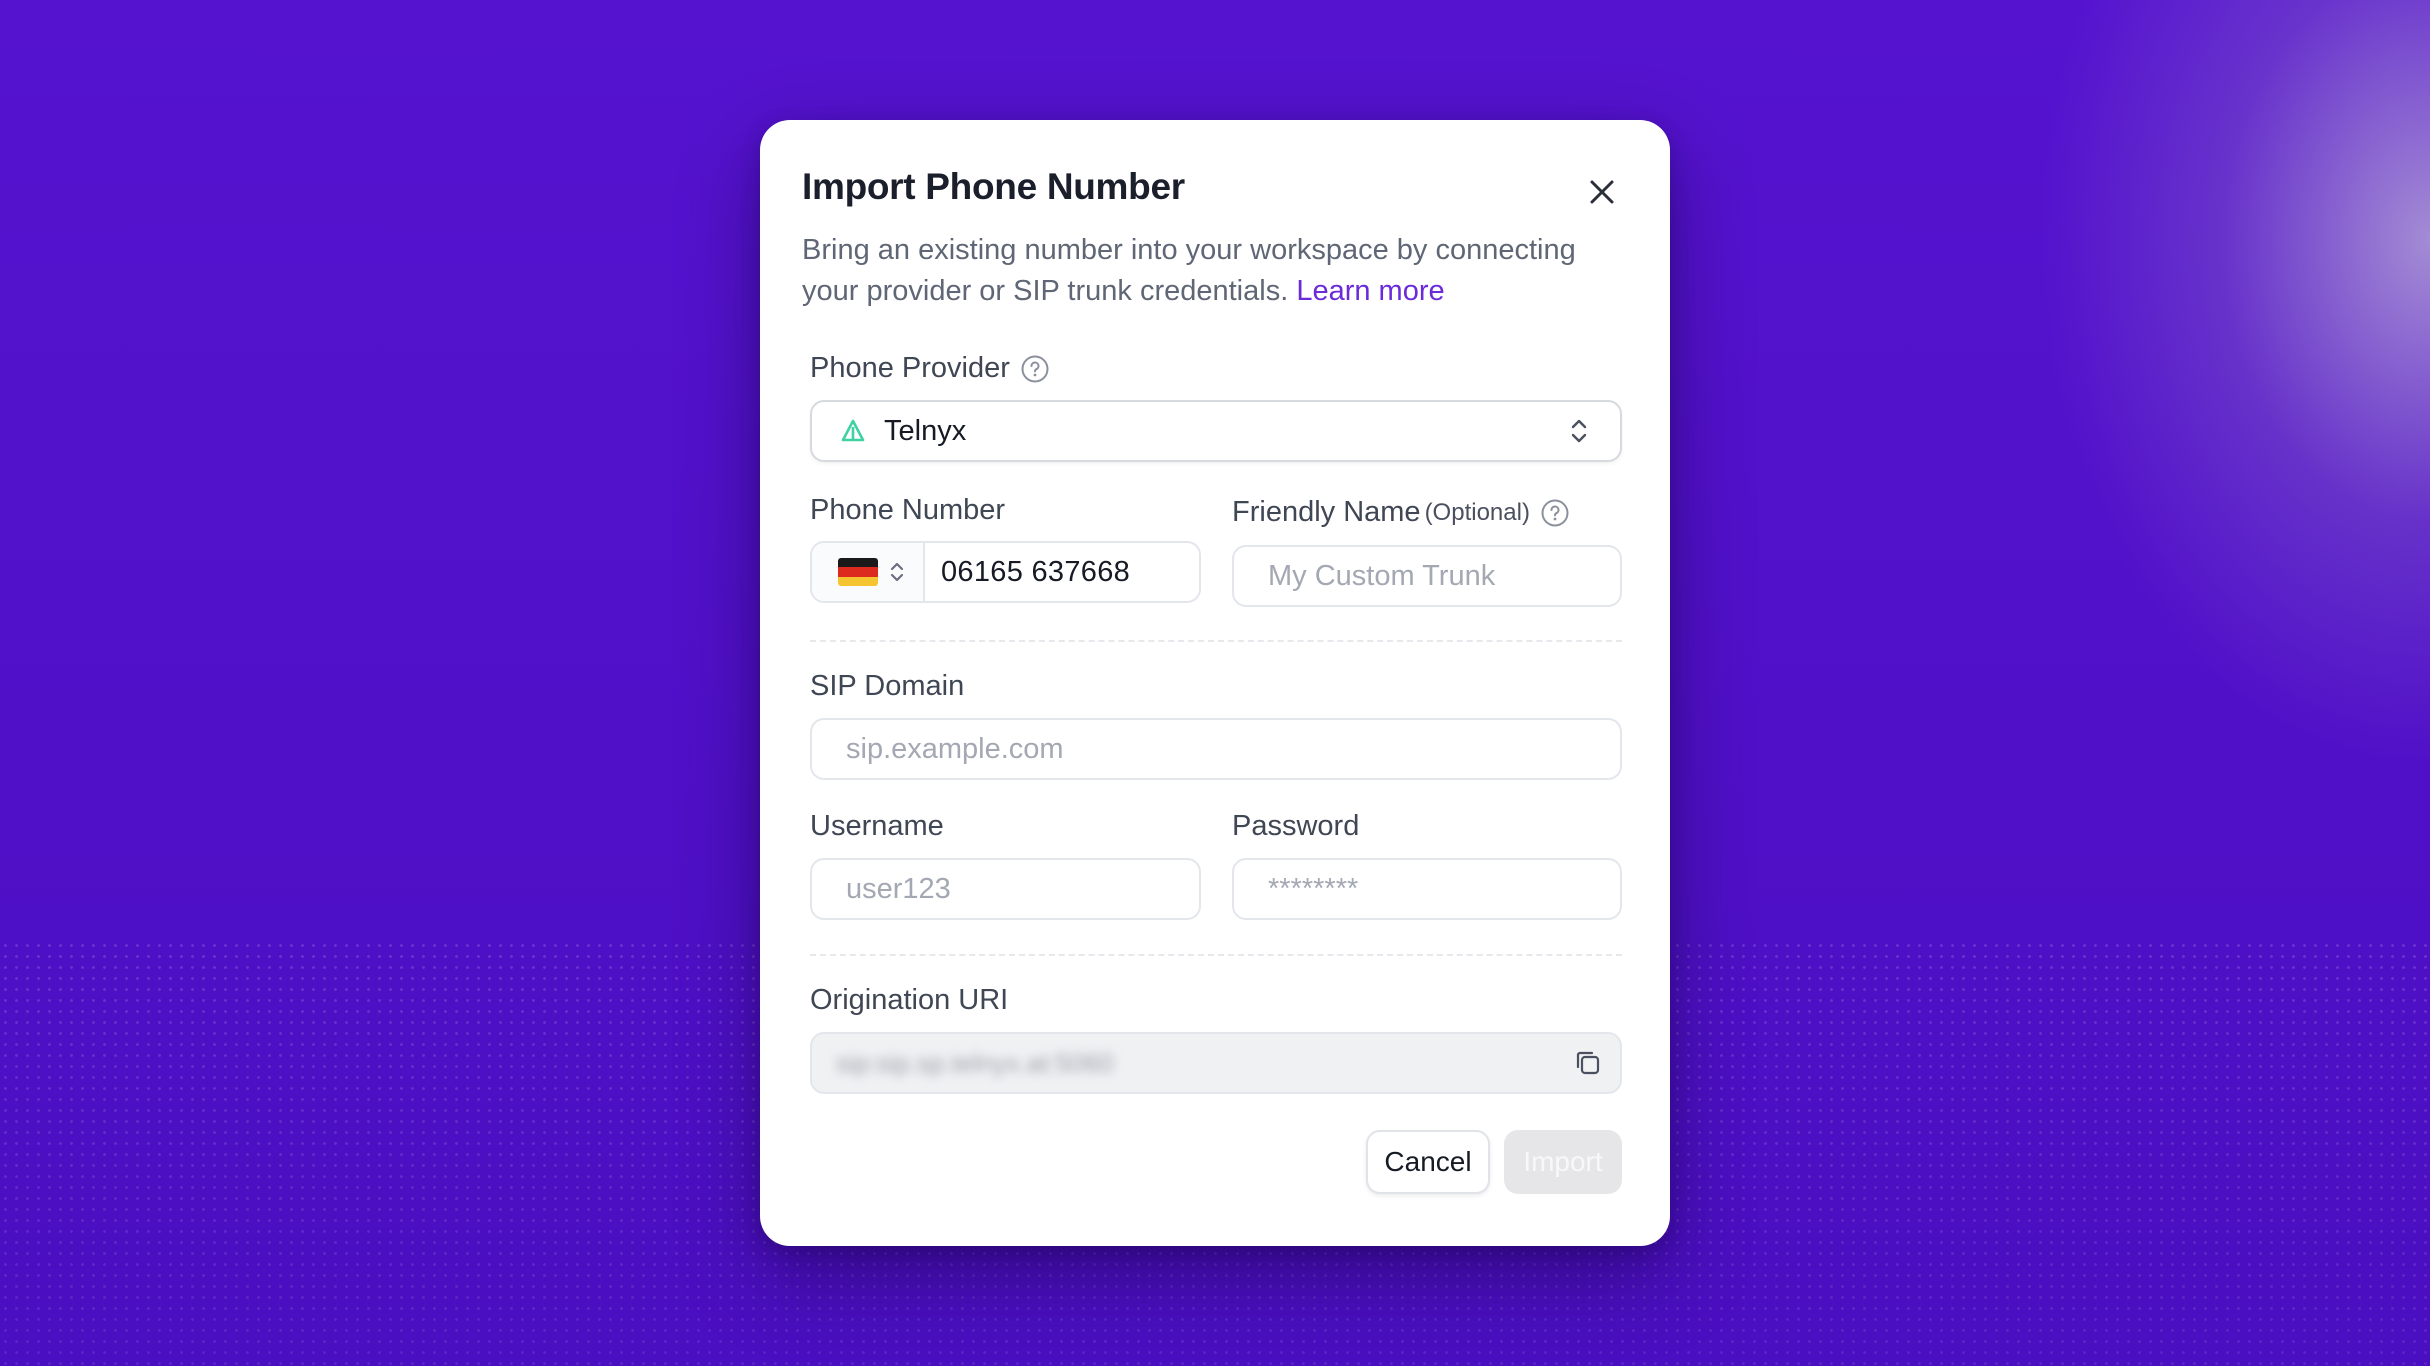  I want to click on username-label: Username, so click(877, 826).